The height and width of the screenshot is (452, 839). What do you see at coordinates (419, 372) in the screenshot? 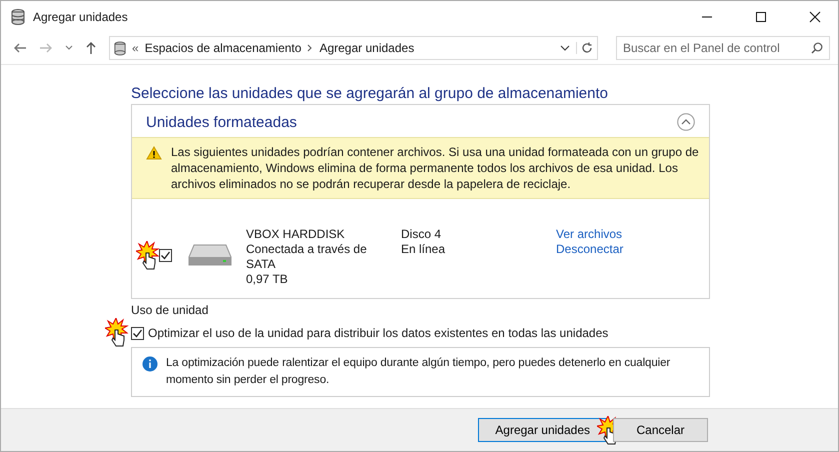
I see `info-text: La optimización puede ralentizar el equipo durante algún tiempo, pero puedes detenerlo en cualquier momento sin perder el progreso.` at bounding box center [419, 372].